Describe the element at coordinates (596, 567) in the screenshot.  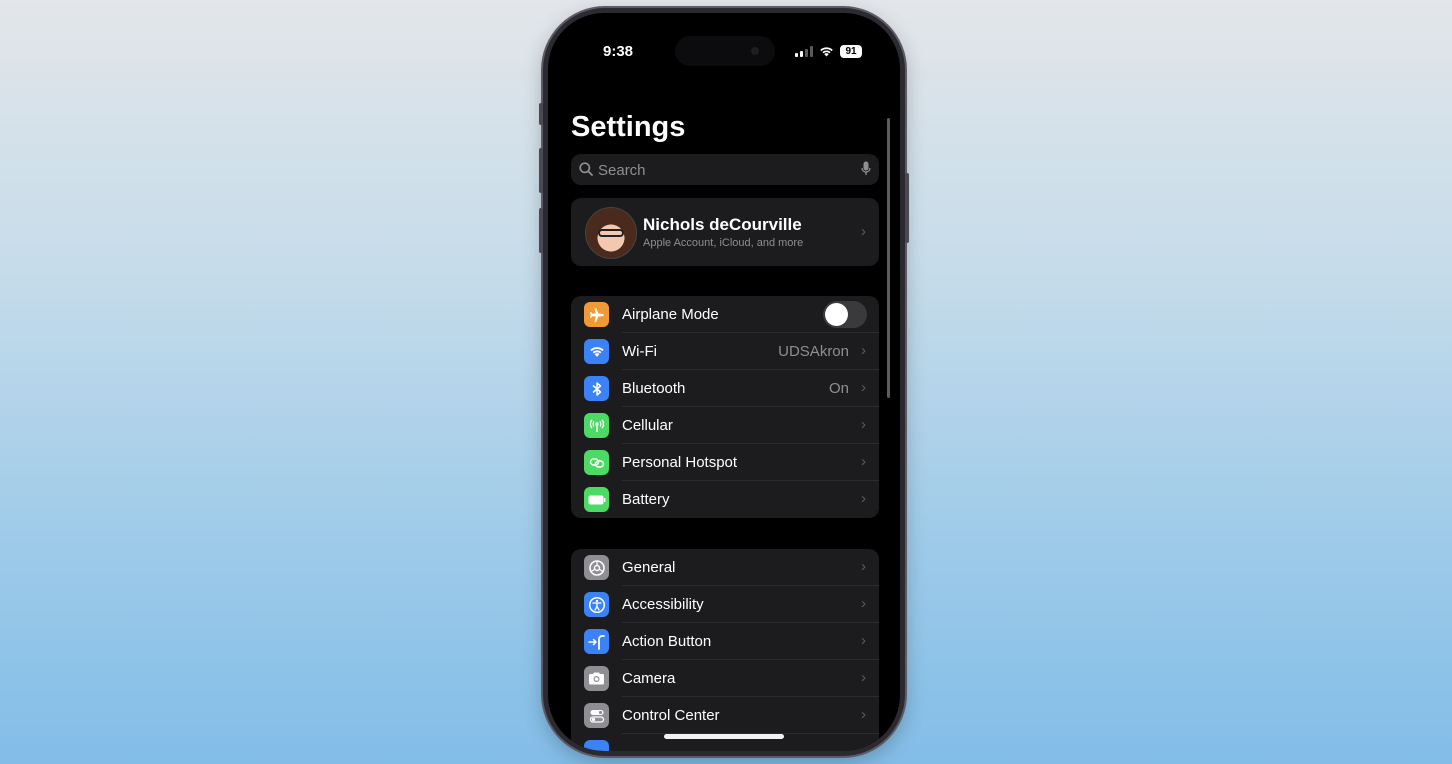
I see `gear-icon` at that location.